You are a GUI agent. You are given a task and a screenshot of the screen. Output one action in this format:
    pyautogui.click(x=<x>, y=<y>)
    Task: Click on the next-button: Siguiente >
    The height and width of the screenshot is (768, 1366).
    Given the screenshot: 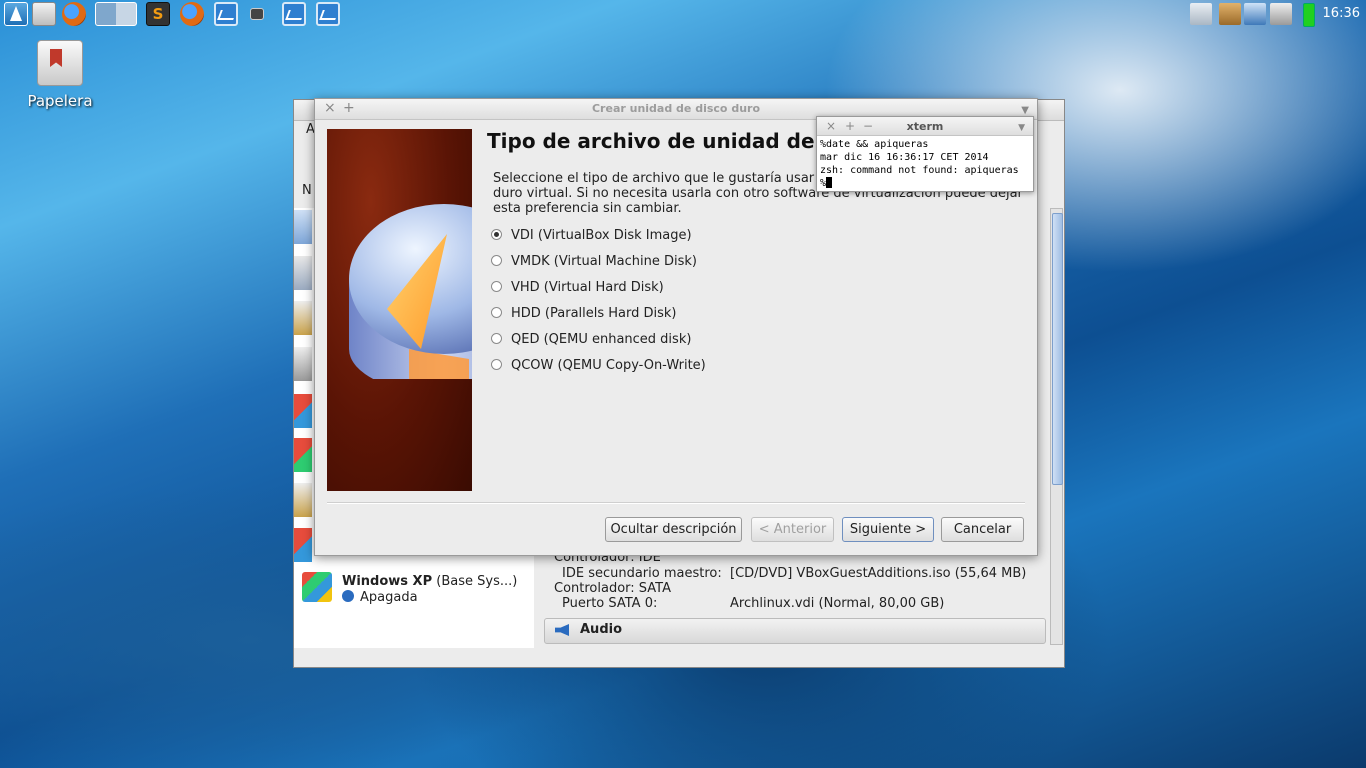 What is the action you would take?
    pyautogui.click(x=888, y=529)
    